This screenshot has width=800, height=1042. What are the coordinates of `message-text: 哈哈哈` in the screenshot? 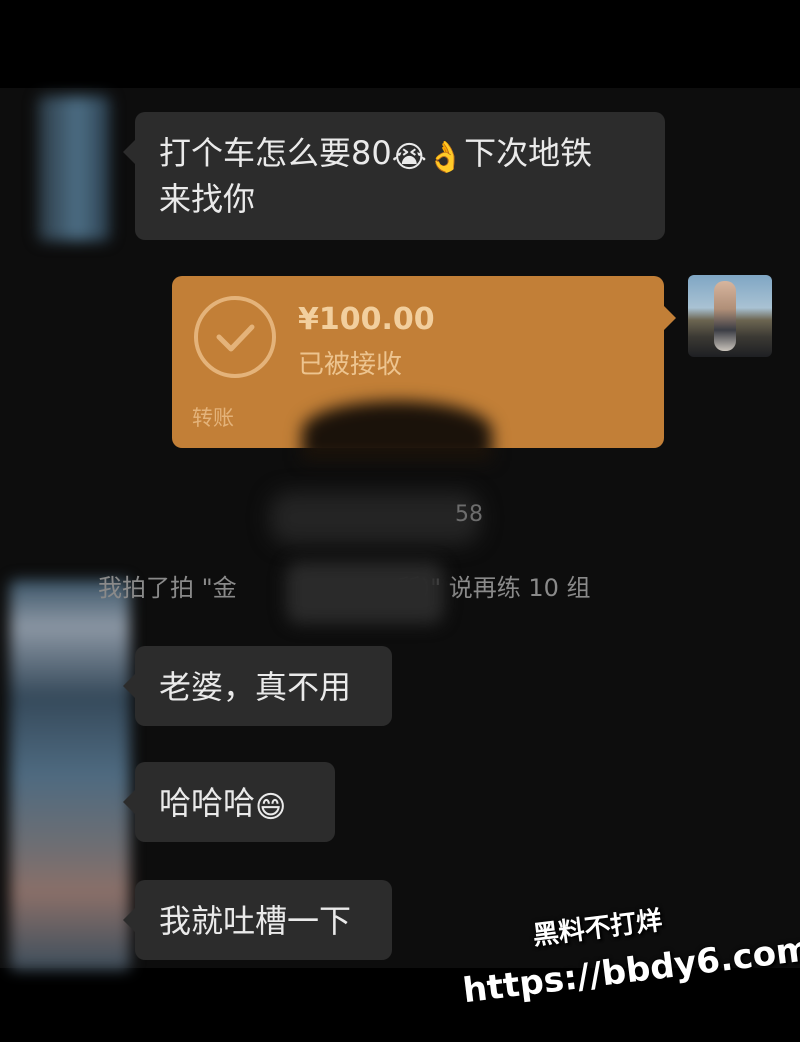 It's located at (207, 803).